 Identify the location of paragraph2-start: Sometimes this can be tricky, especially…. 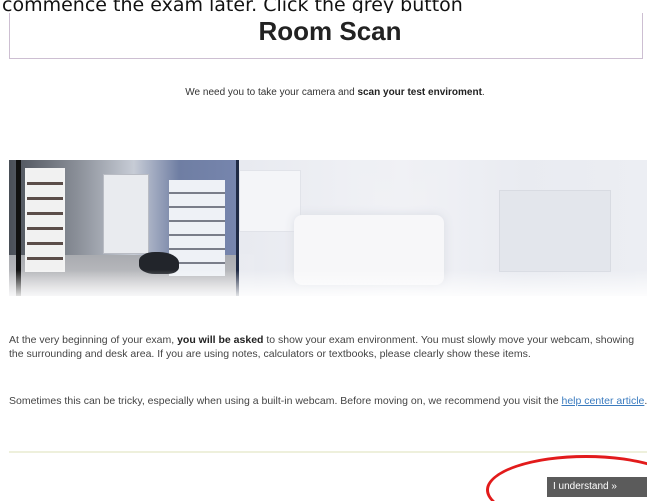
(285, 401).